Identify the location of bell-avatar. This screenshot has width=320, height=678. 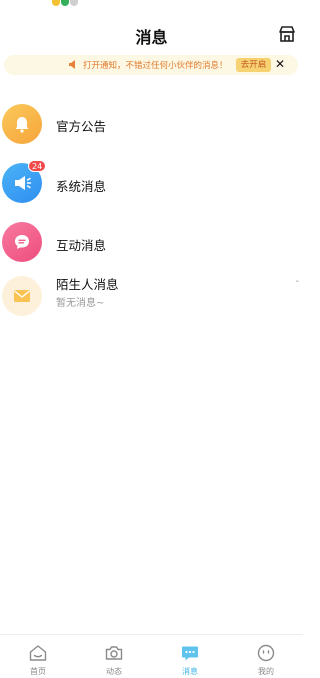
(22, 124).